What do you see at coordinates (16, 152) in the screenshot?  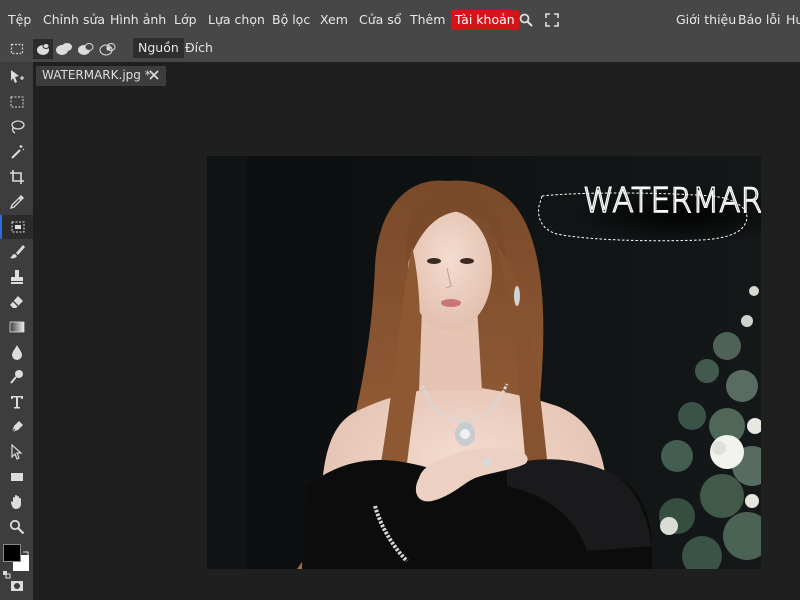 I see `magic-wand-tool` at bounding box center [16, 152].